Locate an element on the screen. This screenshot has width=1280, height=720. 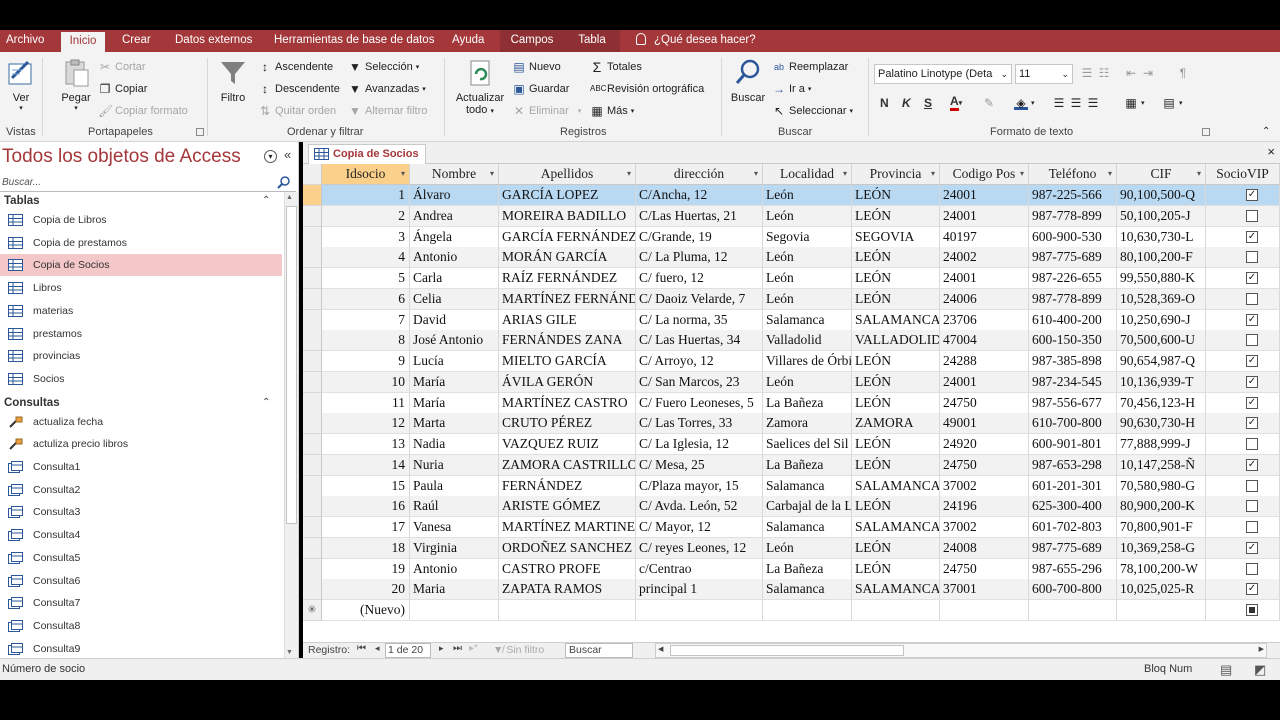
table-cell: C/ Las Huertas, 34 is located at coordinates (699, 341).